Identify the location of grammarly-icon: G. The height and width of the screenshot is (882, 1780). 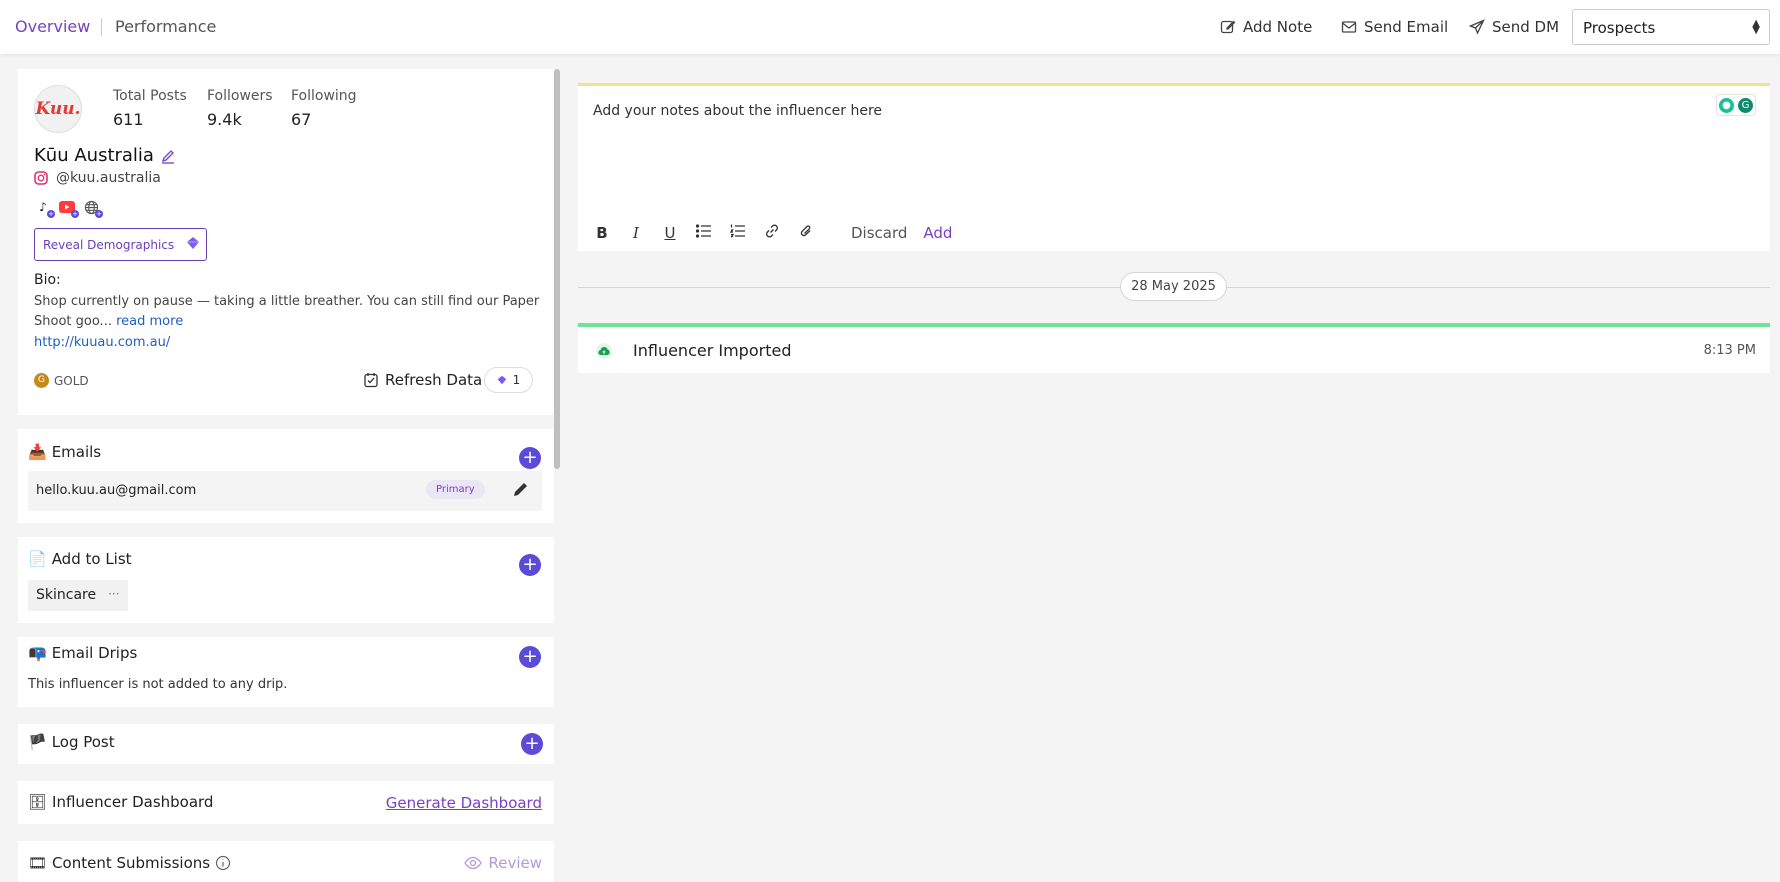
(1745, 105).